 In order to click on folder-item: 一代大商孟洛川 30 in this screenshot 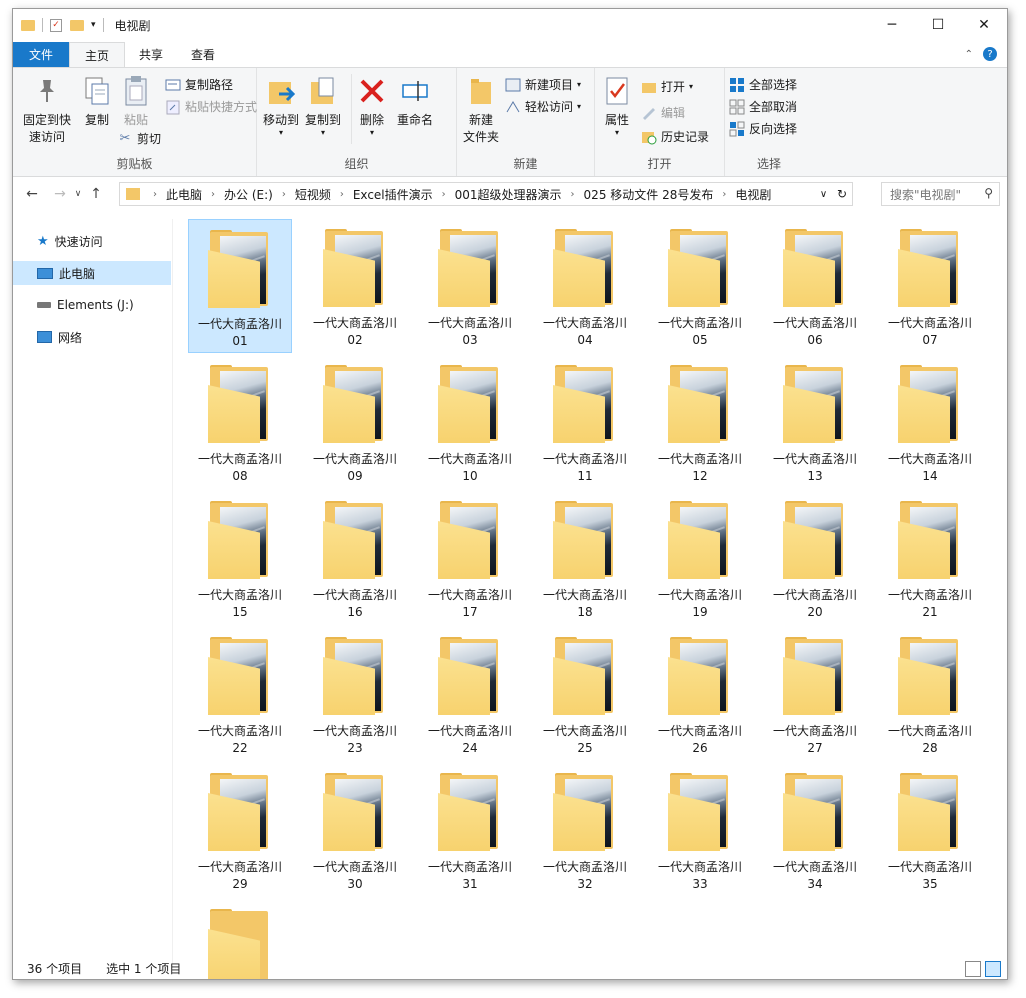, I will do `click(355, 830)`.